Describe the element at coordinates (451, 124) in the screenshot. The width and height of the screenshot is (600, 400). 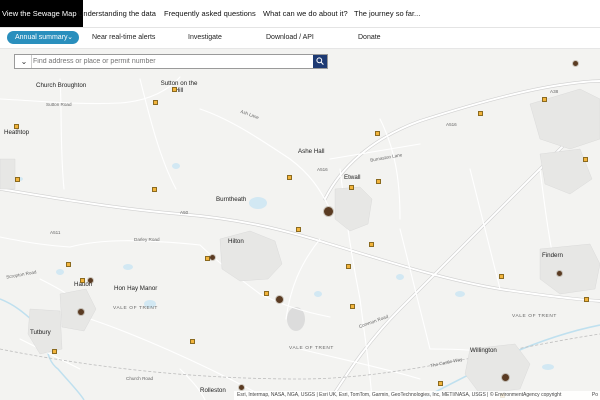
I see `road-label-a516-east: A516` at that location.